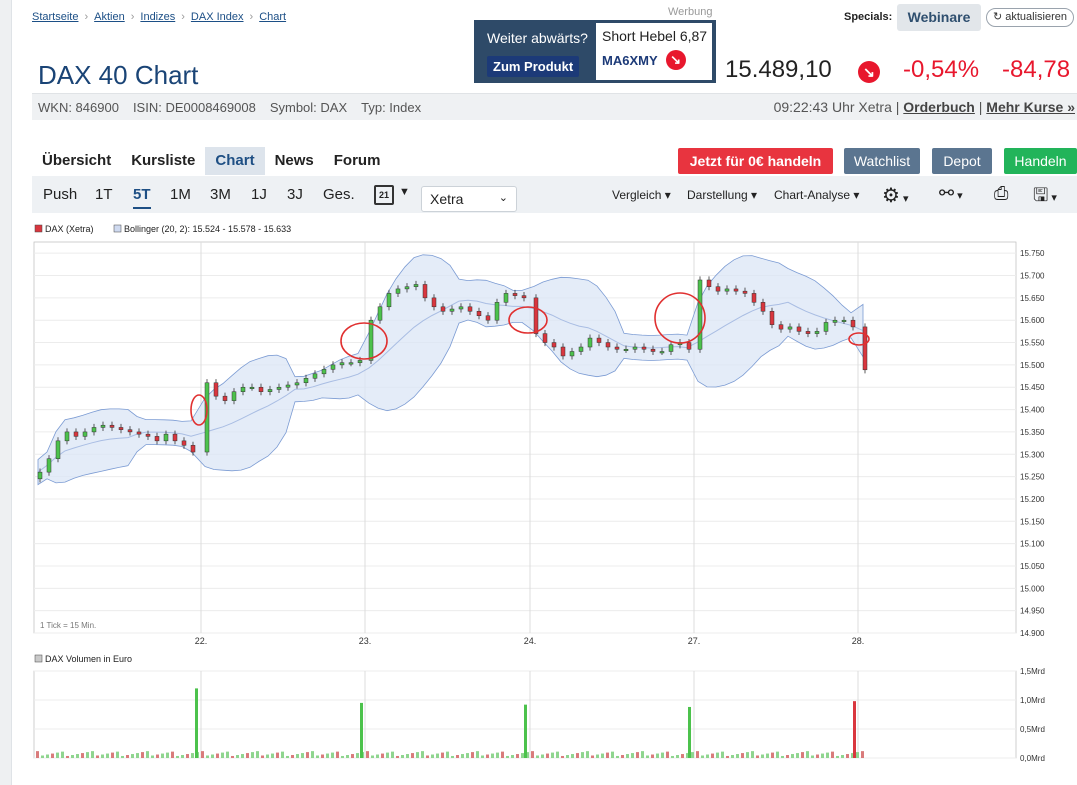 The width and height of the screenshot is (1077, 785). I want to click on menu-darstellung: Darstellung ▾, so click(722, 195).